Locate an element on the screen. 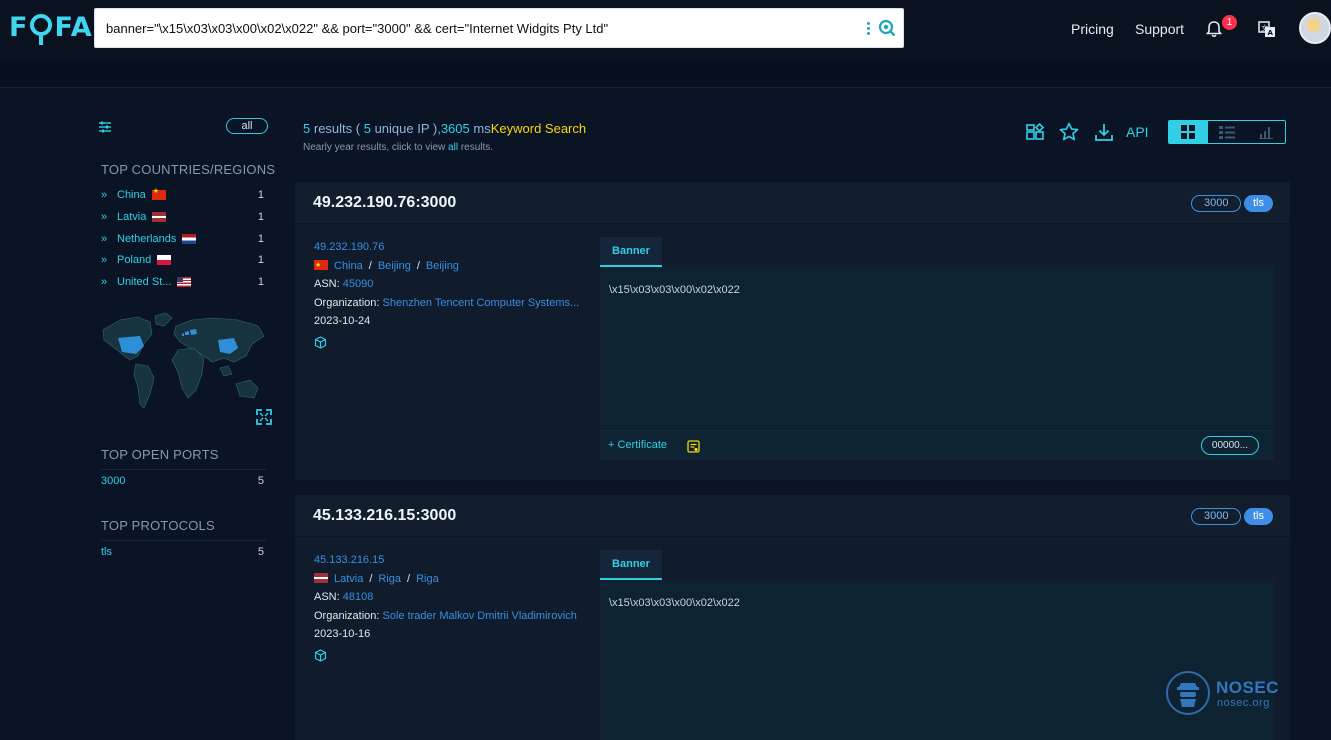  view-all-link: all is located at coordinates (453, 147).